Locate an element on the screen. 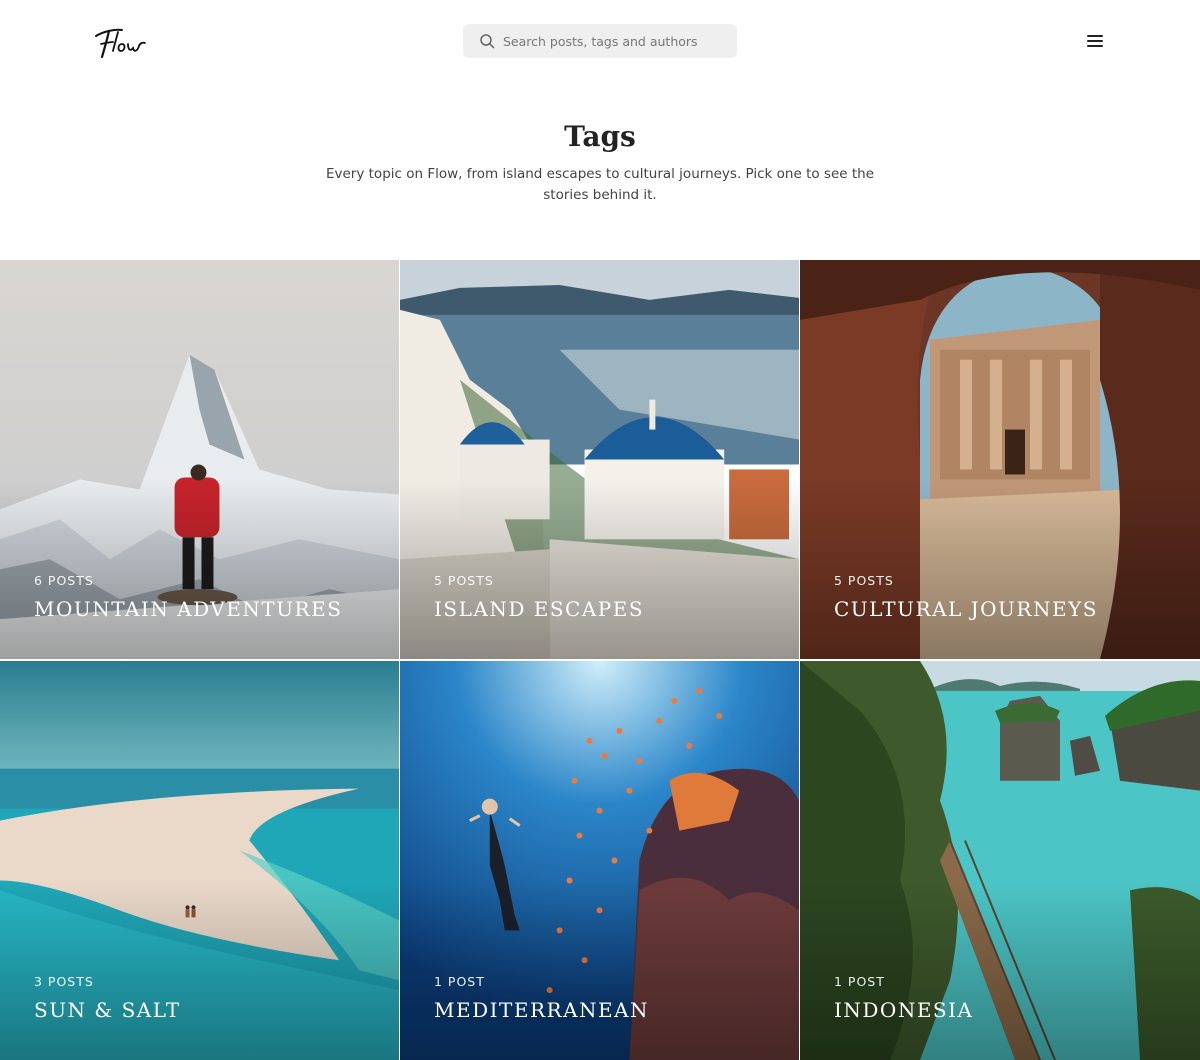 The width and height of the screenshot is (1200, 1060). tag-name: ISLAND ESCAPES is located at coordinates (539, 609).